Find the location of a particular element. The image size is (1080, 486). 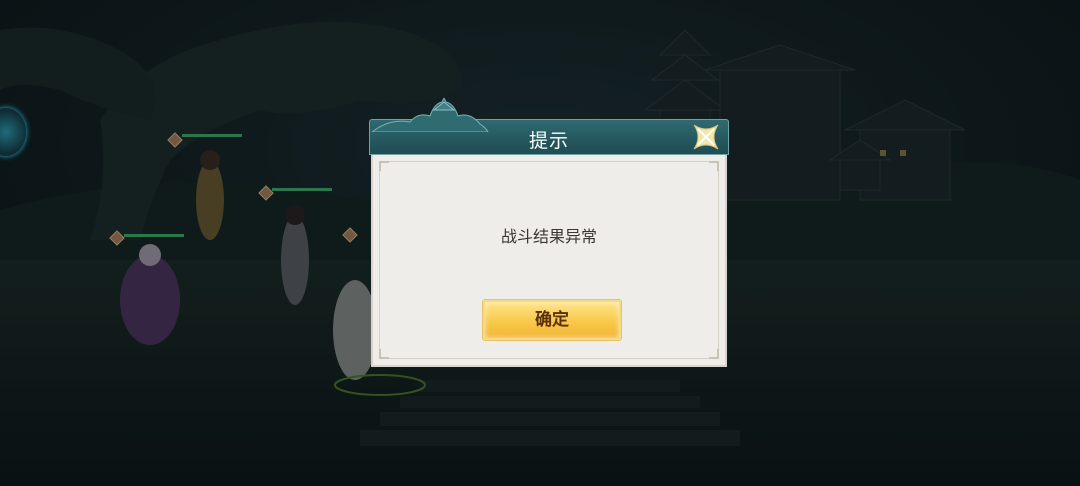

close-button is located at coordinates (706, 137).